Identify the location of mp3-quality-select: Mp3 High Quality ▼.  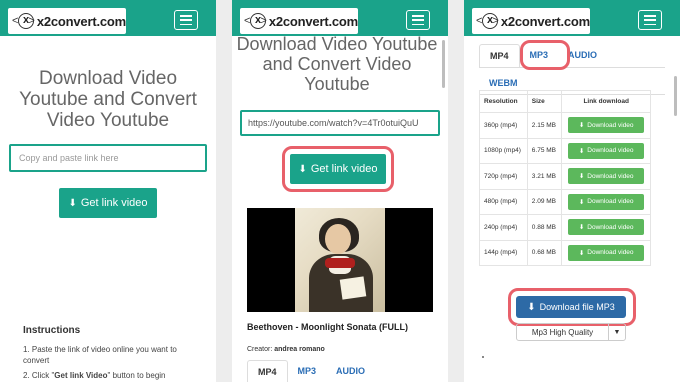
(571, 332).